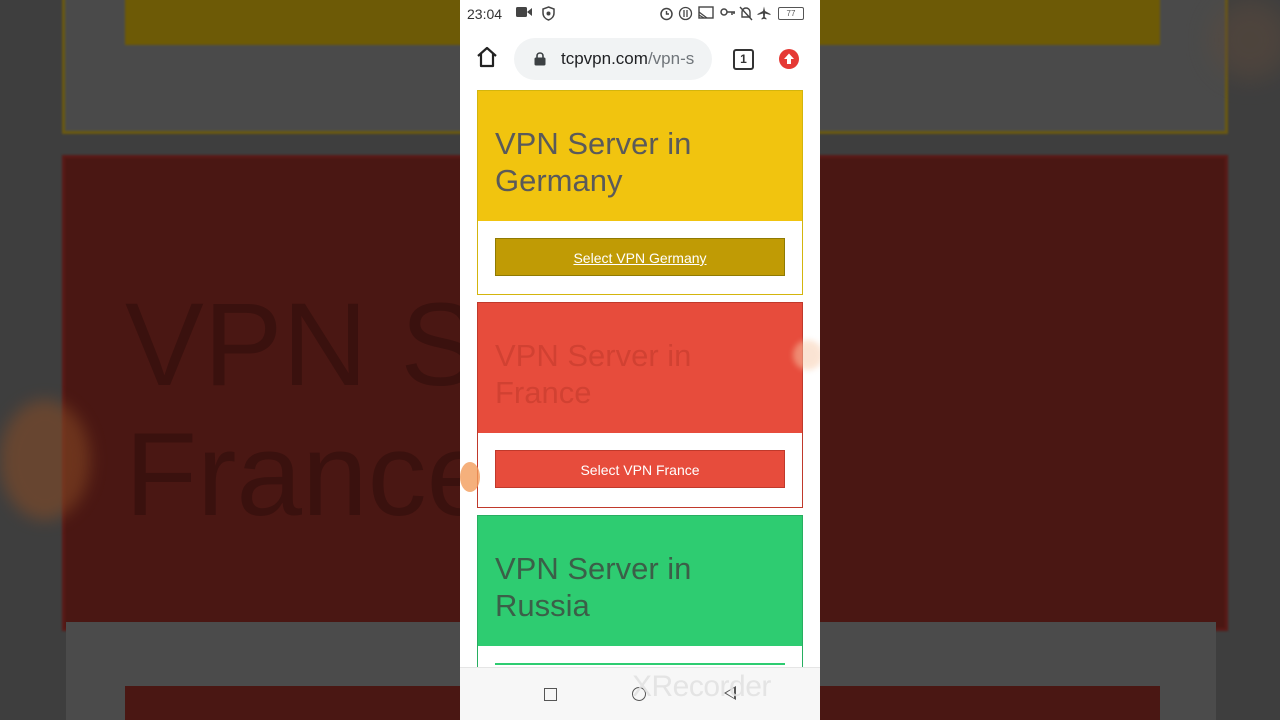  Describe the element at coordinates (470, 477) in the screenshot. I see `touch-indicator` at that location.